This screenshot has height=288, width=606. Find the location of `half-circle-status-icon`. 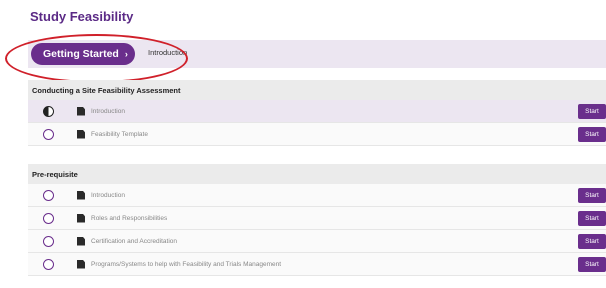

half-circle-status-icon is located at coordinates (48, 111).